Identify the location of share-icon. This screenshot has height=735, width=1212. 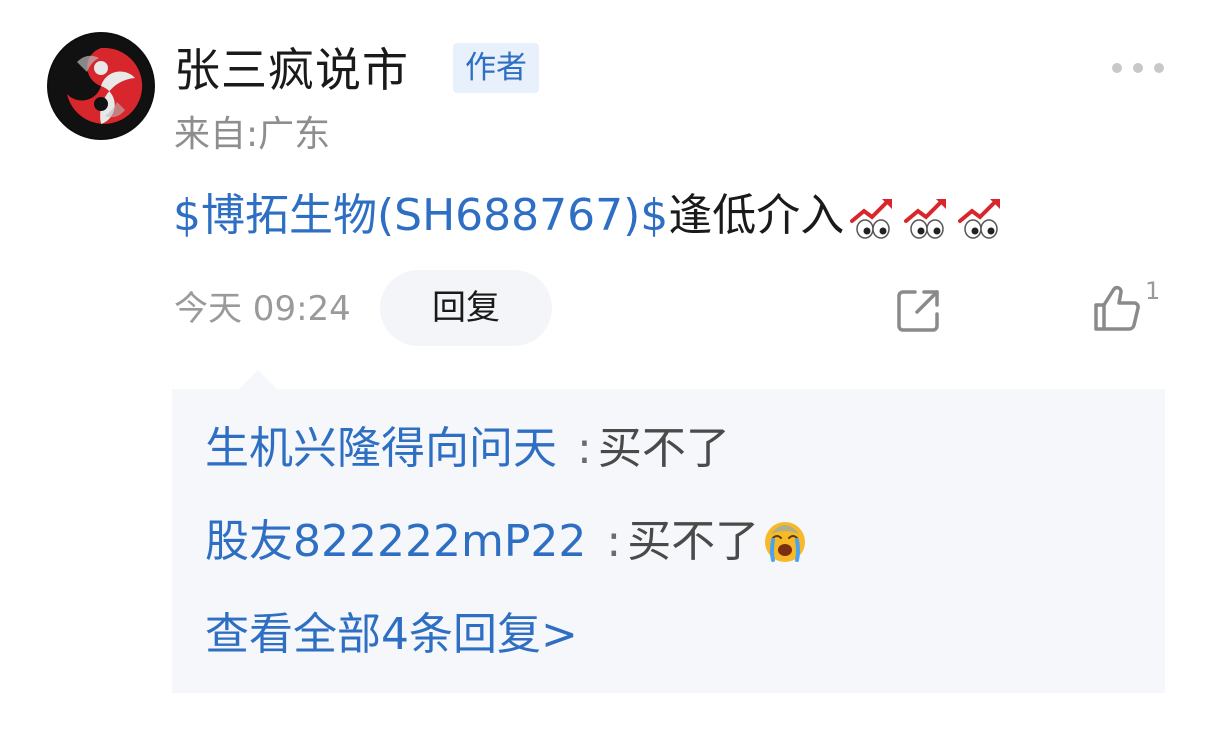
(918, 311).